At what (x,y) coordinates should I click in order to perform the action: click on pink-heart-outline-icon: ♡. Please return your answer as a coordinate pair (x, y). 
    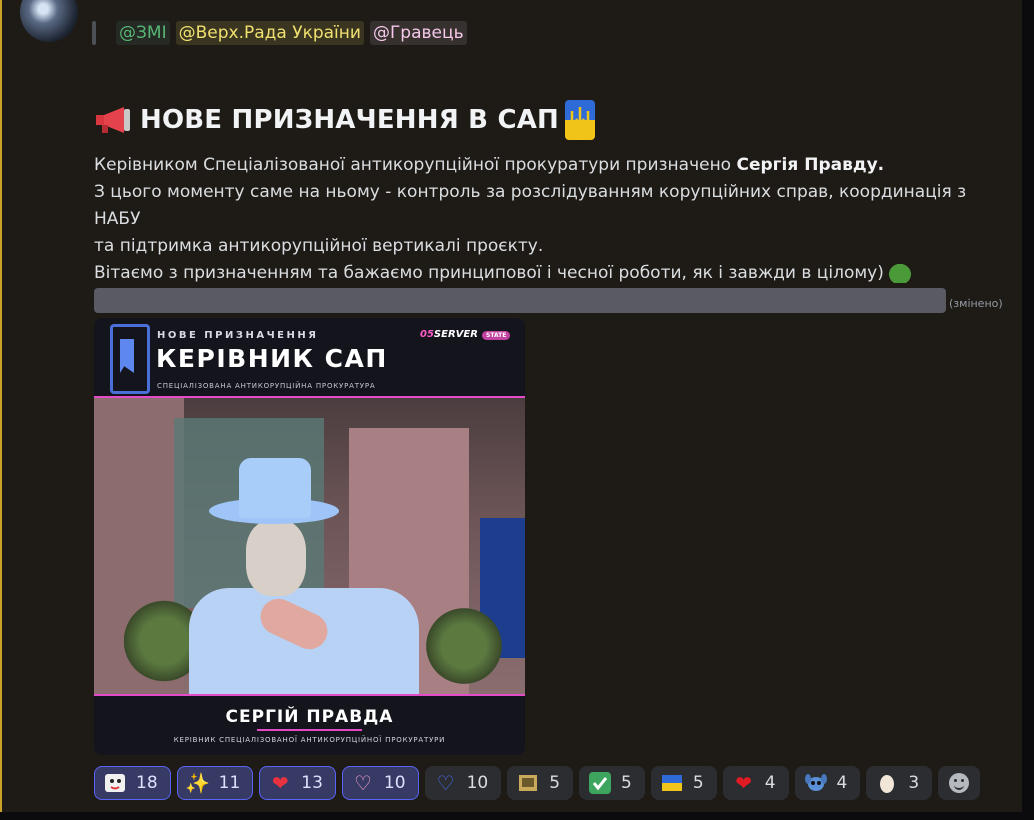
    Looking at the image, I should click on (362, 783).